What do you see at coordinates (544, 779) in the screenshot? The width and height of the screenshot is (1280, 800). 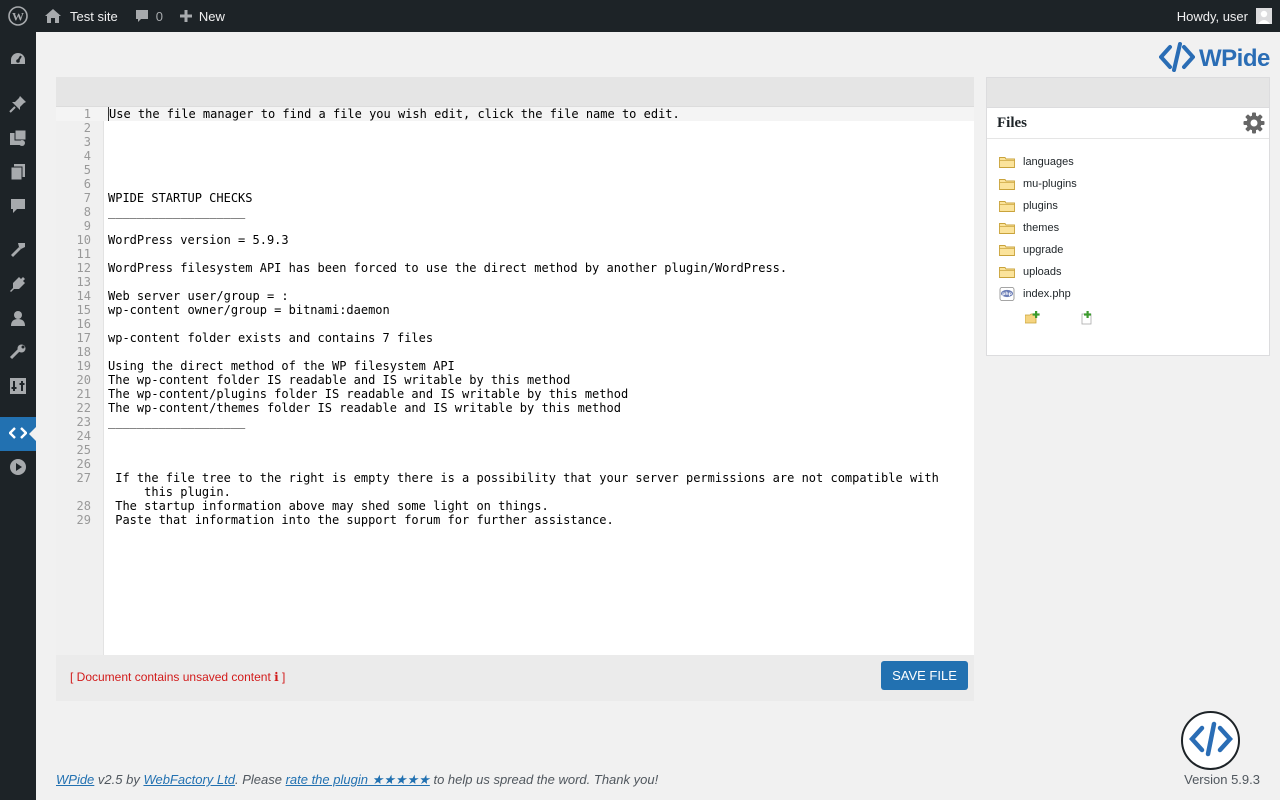 I see `footer-thanks-text: to help us spread the word. Thank you!` at bounding box center [544, 779].